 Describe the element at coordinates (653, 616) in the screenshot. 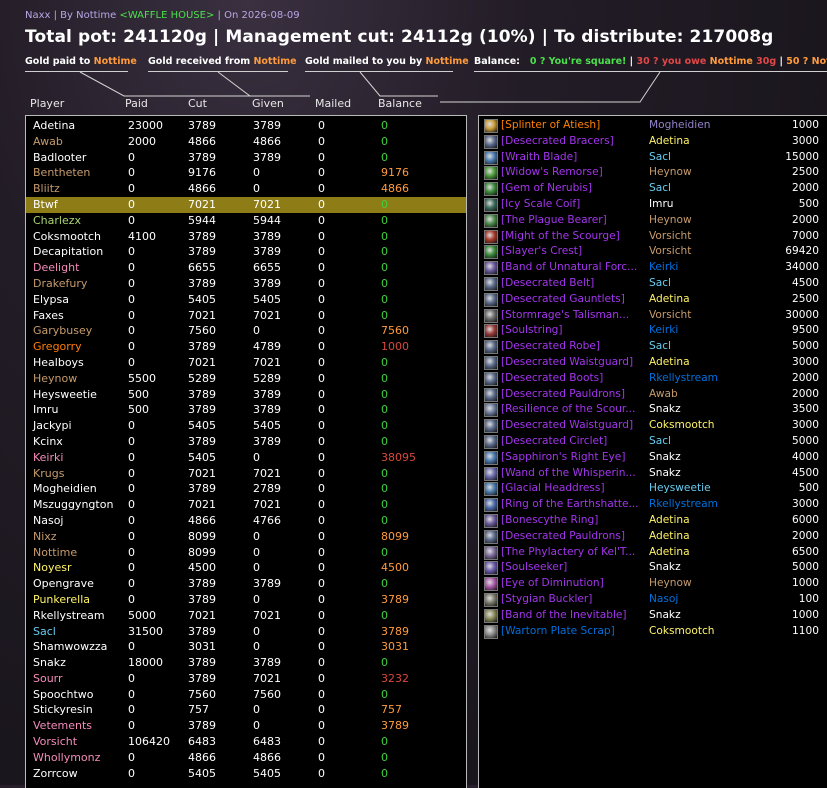

I see `loot-row: [Band of the Inevitable] Snakz 1000` at that location.